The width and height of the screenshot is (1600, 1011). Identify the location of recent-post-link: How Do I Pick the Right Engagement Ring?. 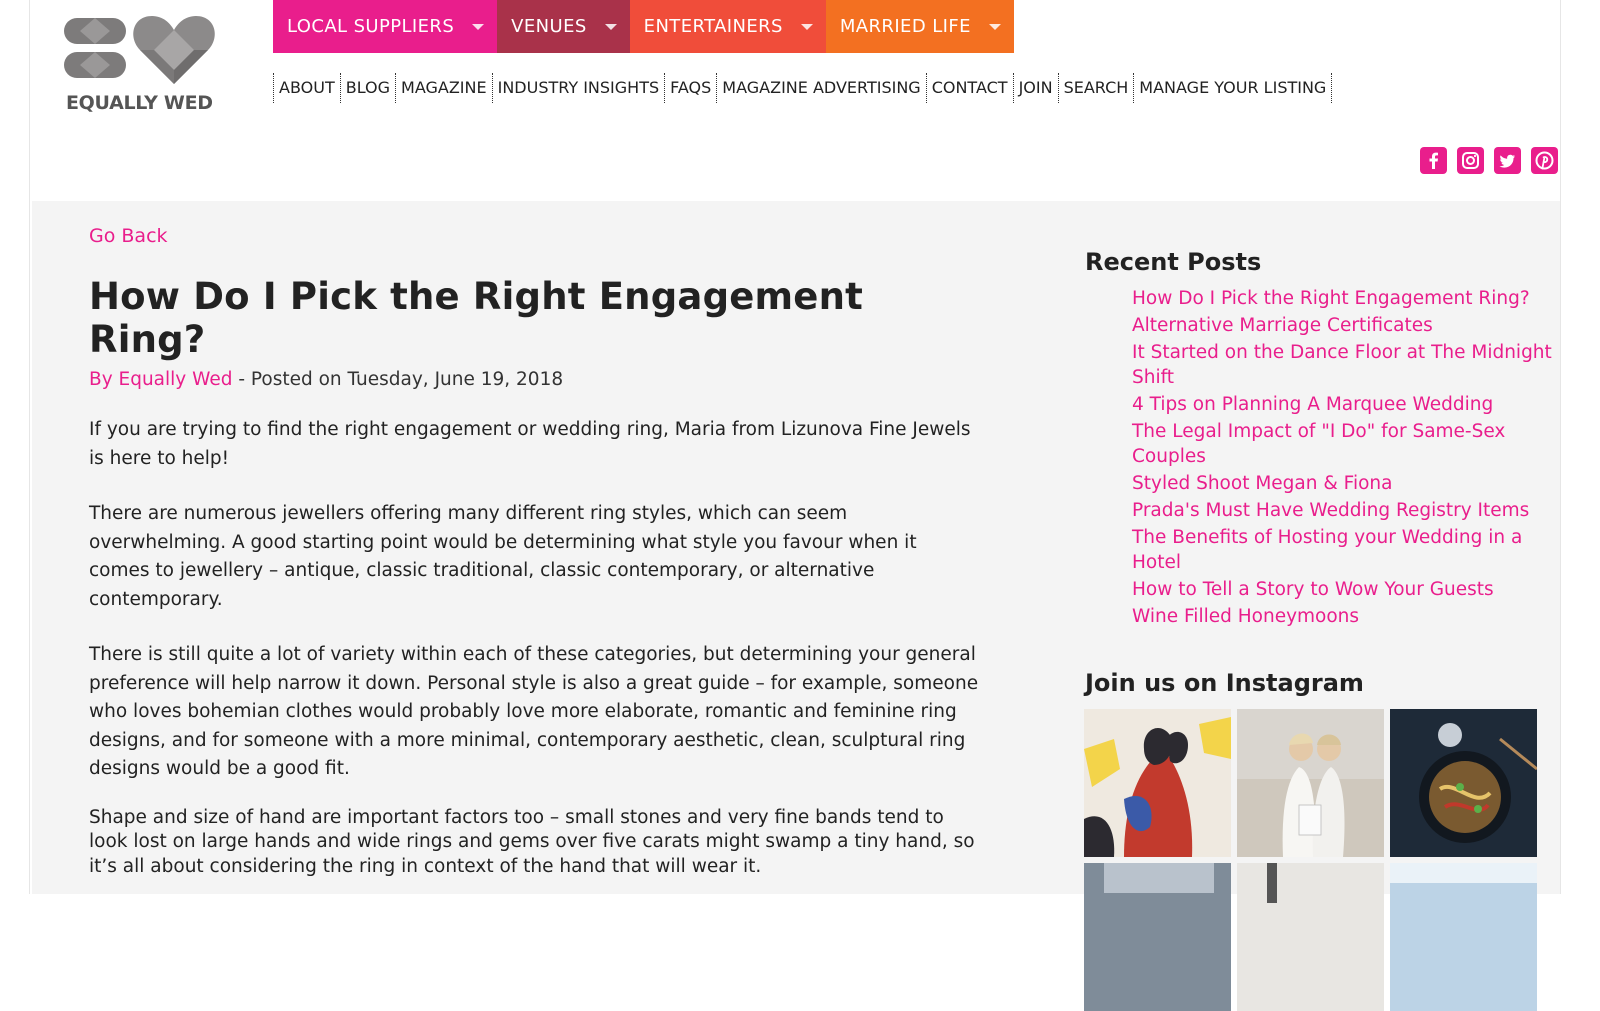
(1343, 298).